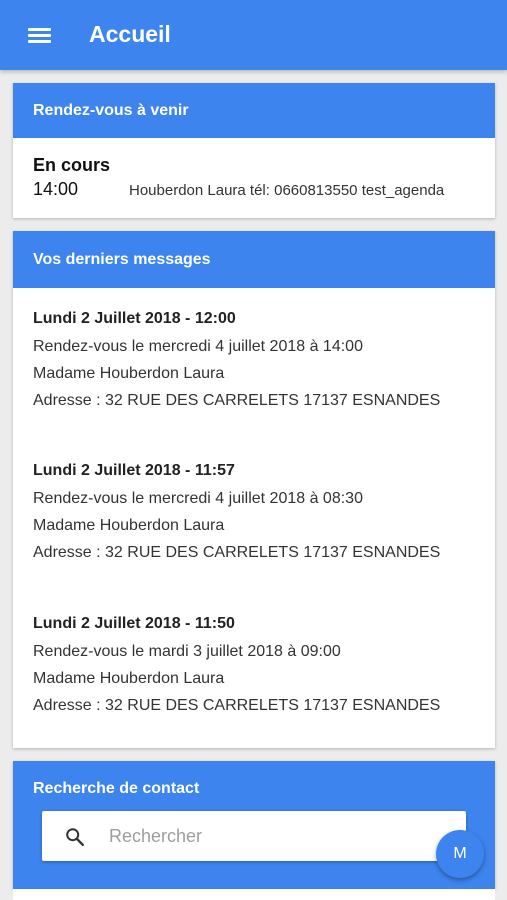 This screenshot has height=900, width=507. Describe the element at coordinates (134, 318) in the screenshot. I see `message-date: Lundi 2 Juillet 2018 - 12:00` at that location.